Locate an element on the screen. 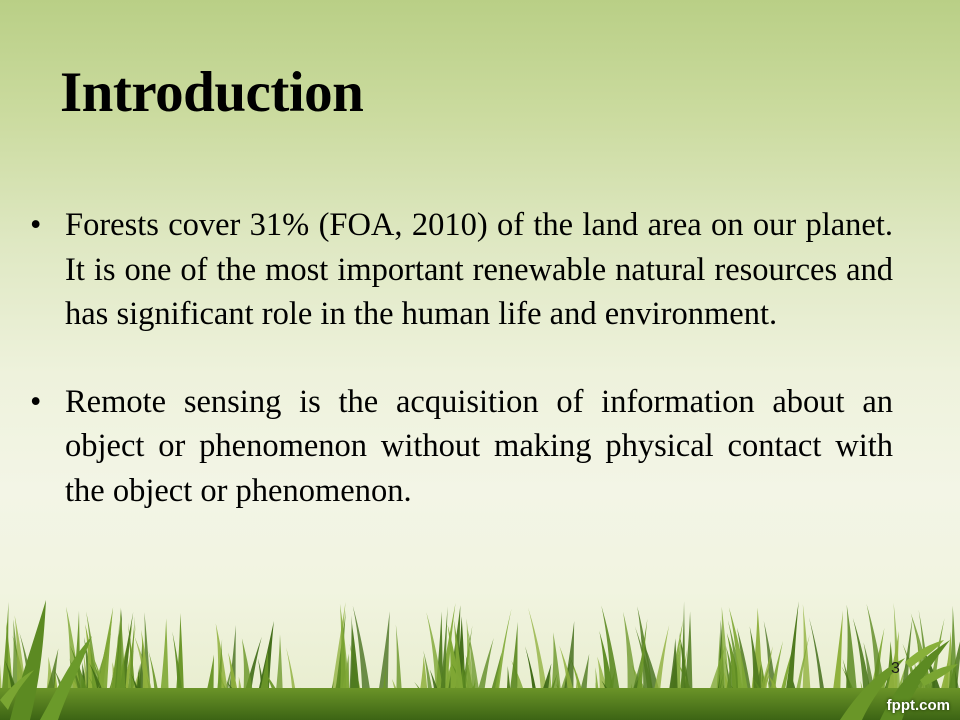  slide-title: Introduction is located at coordinates (212, 92).